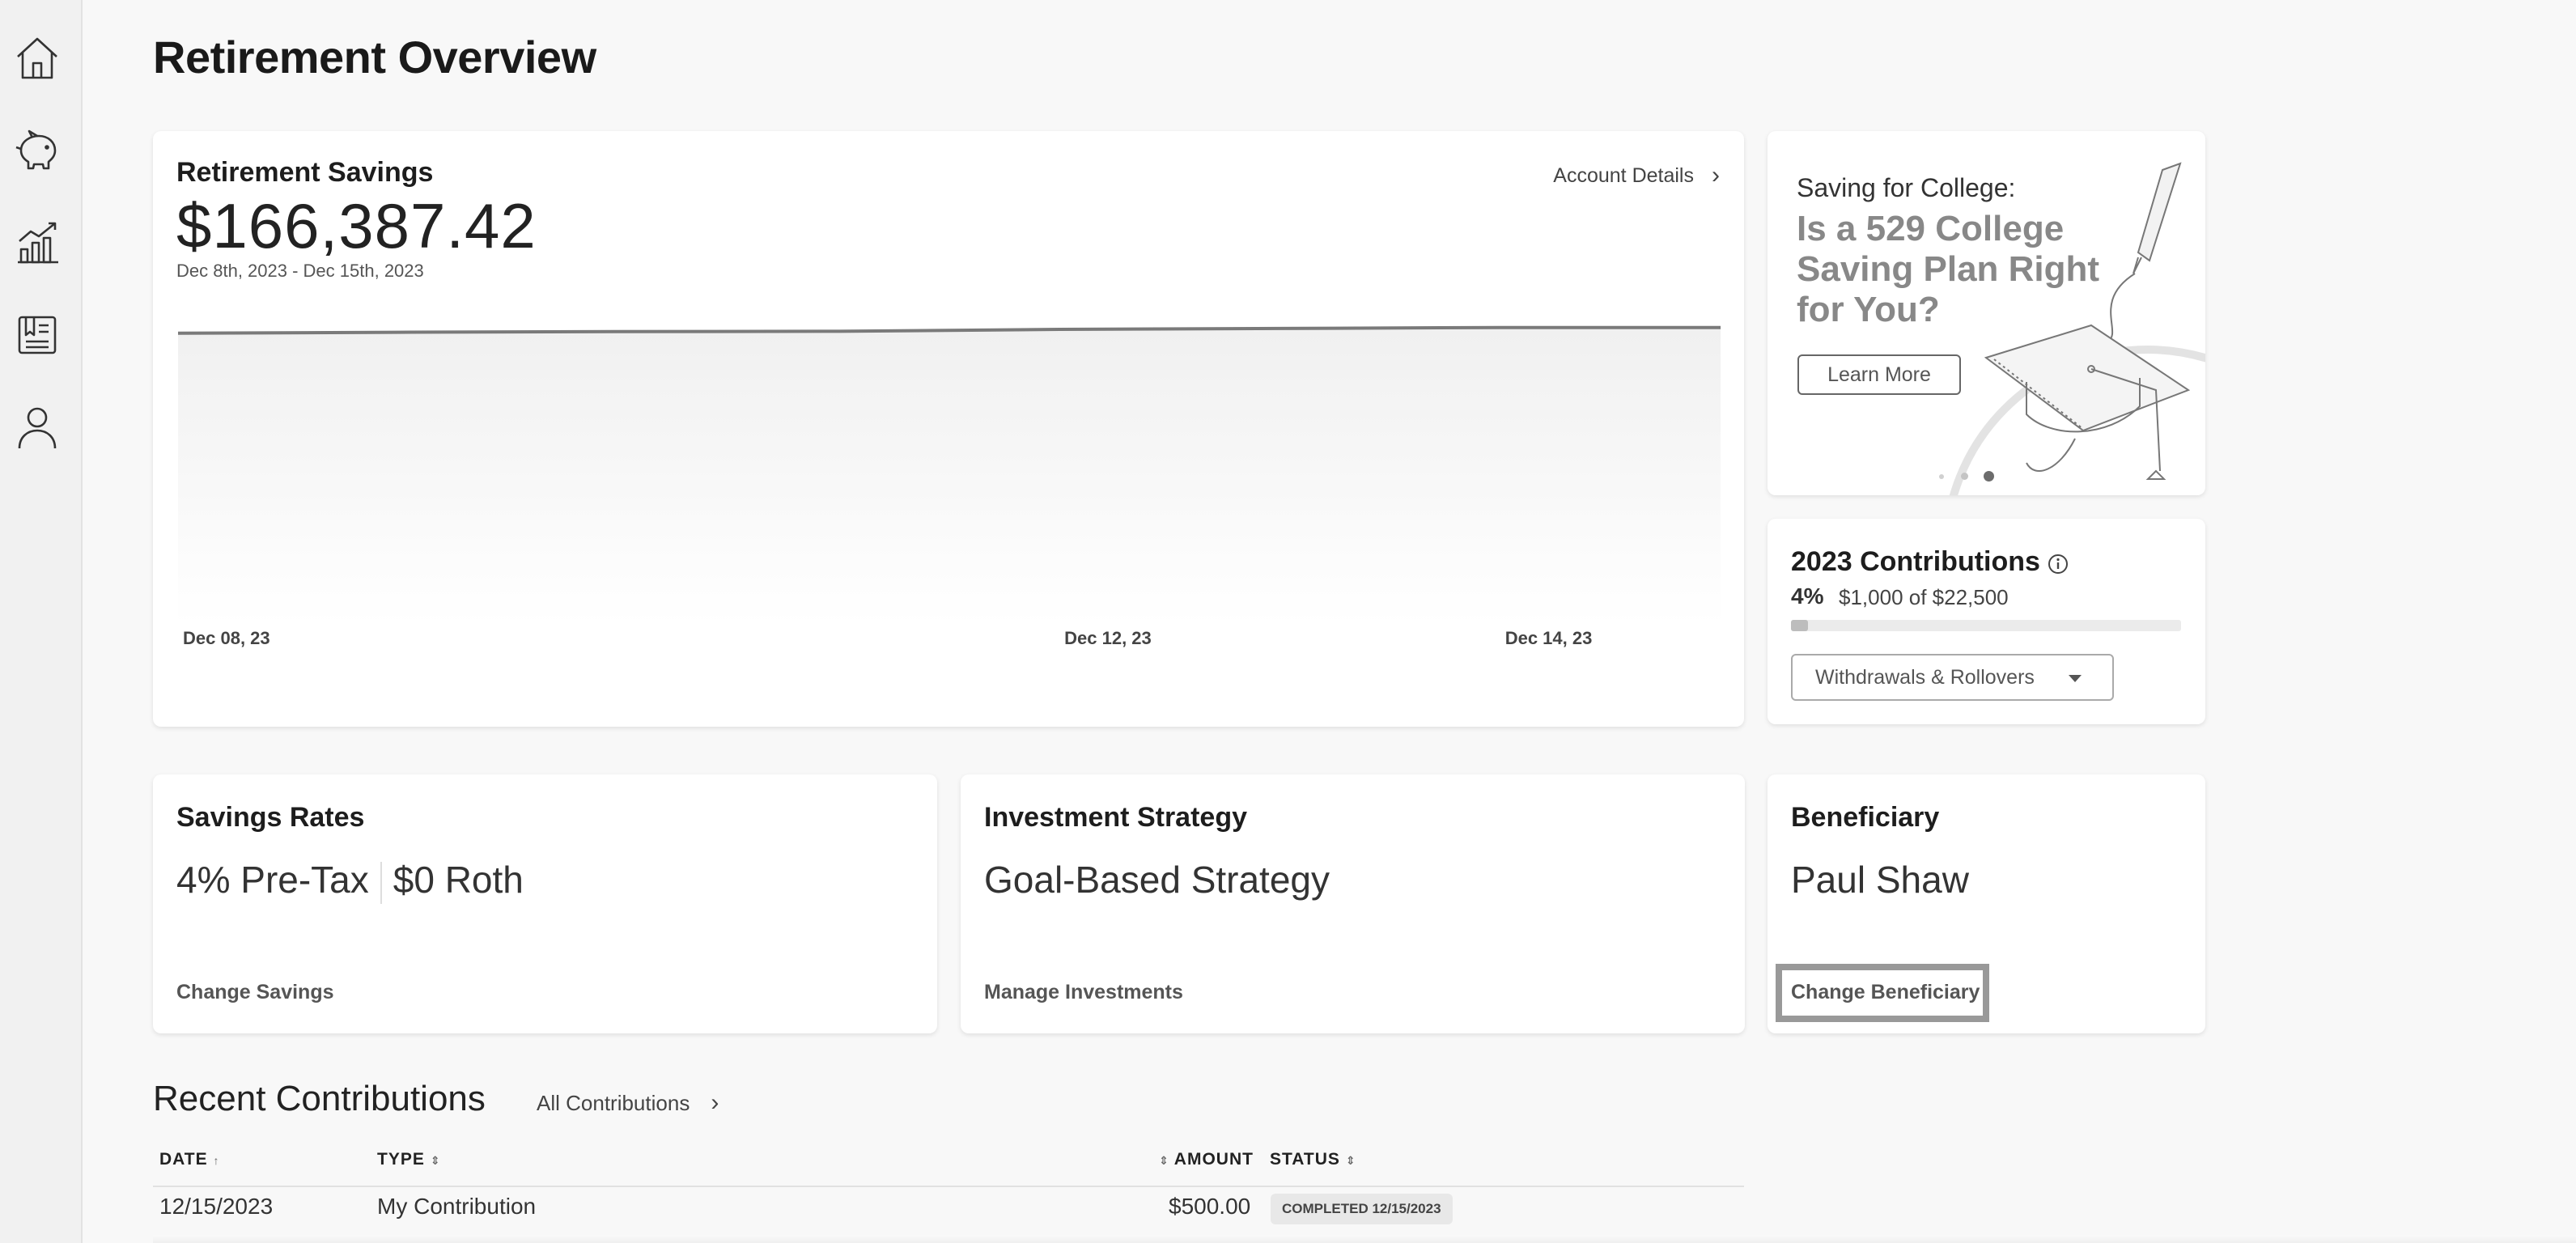  What do you see at coordinates (41, 621) in the screenshot?
I see `sidebar` at bounding box center [41, 621].